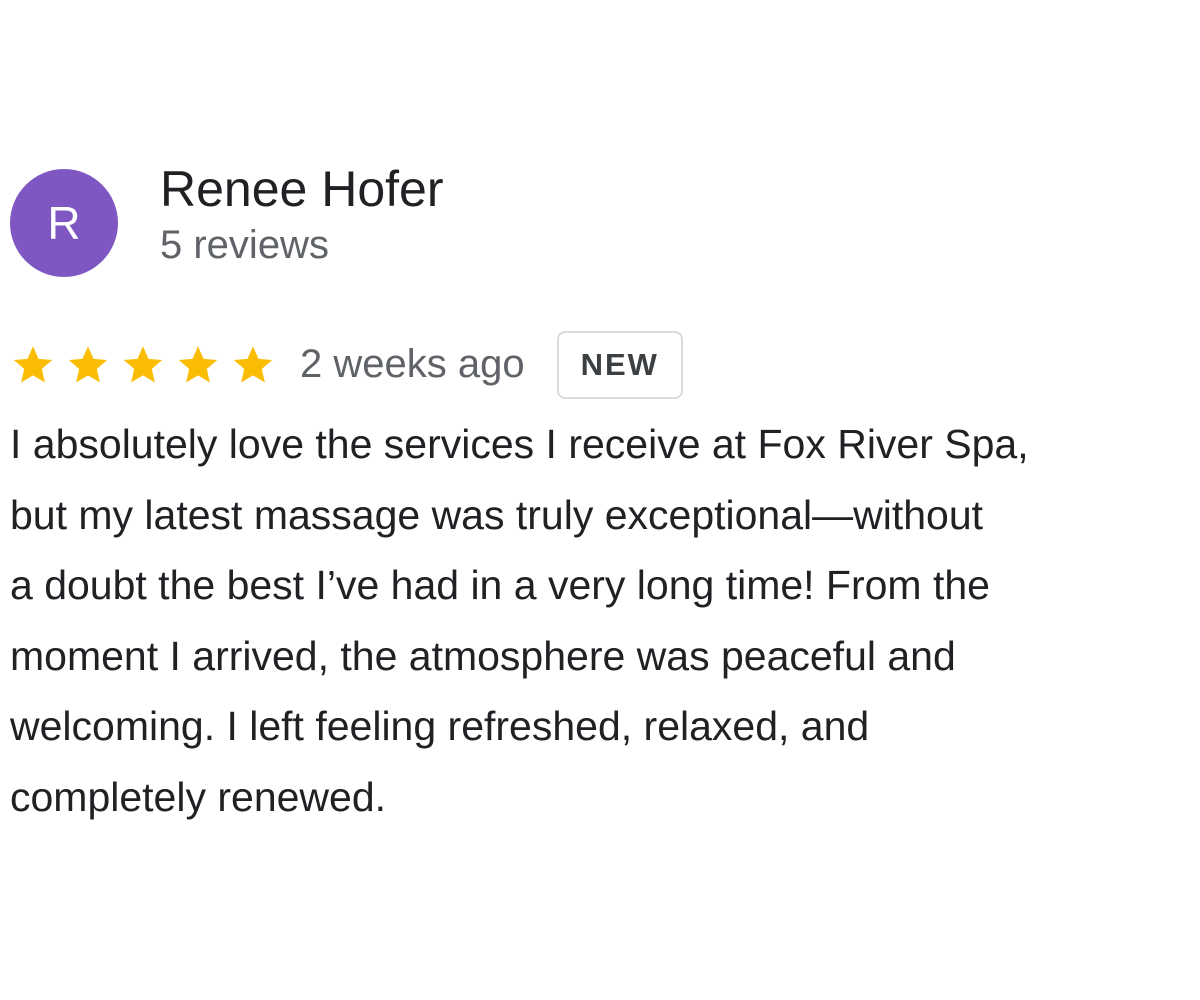 The height and width of the screenshot is (1000, 1200). Describe the element at coordinates (412, 363) in the screenshot. I see `review-timestamp: 2 weeks ago` at that location.